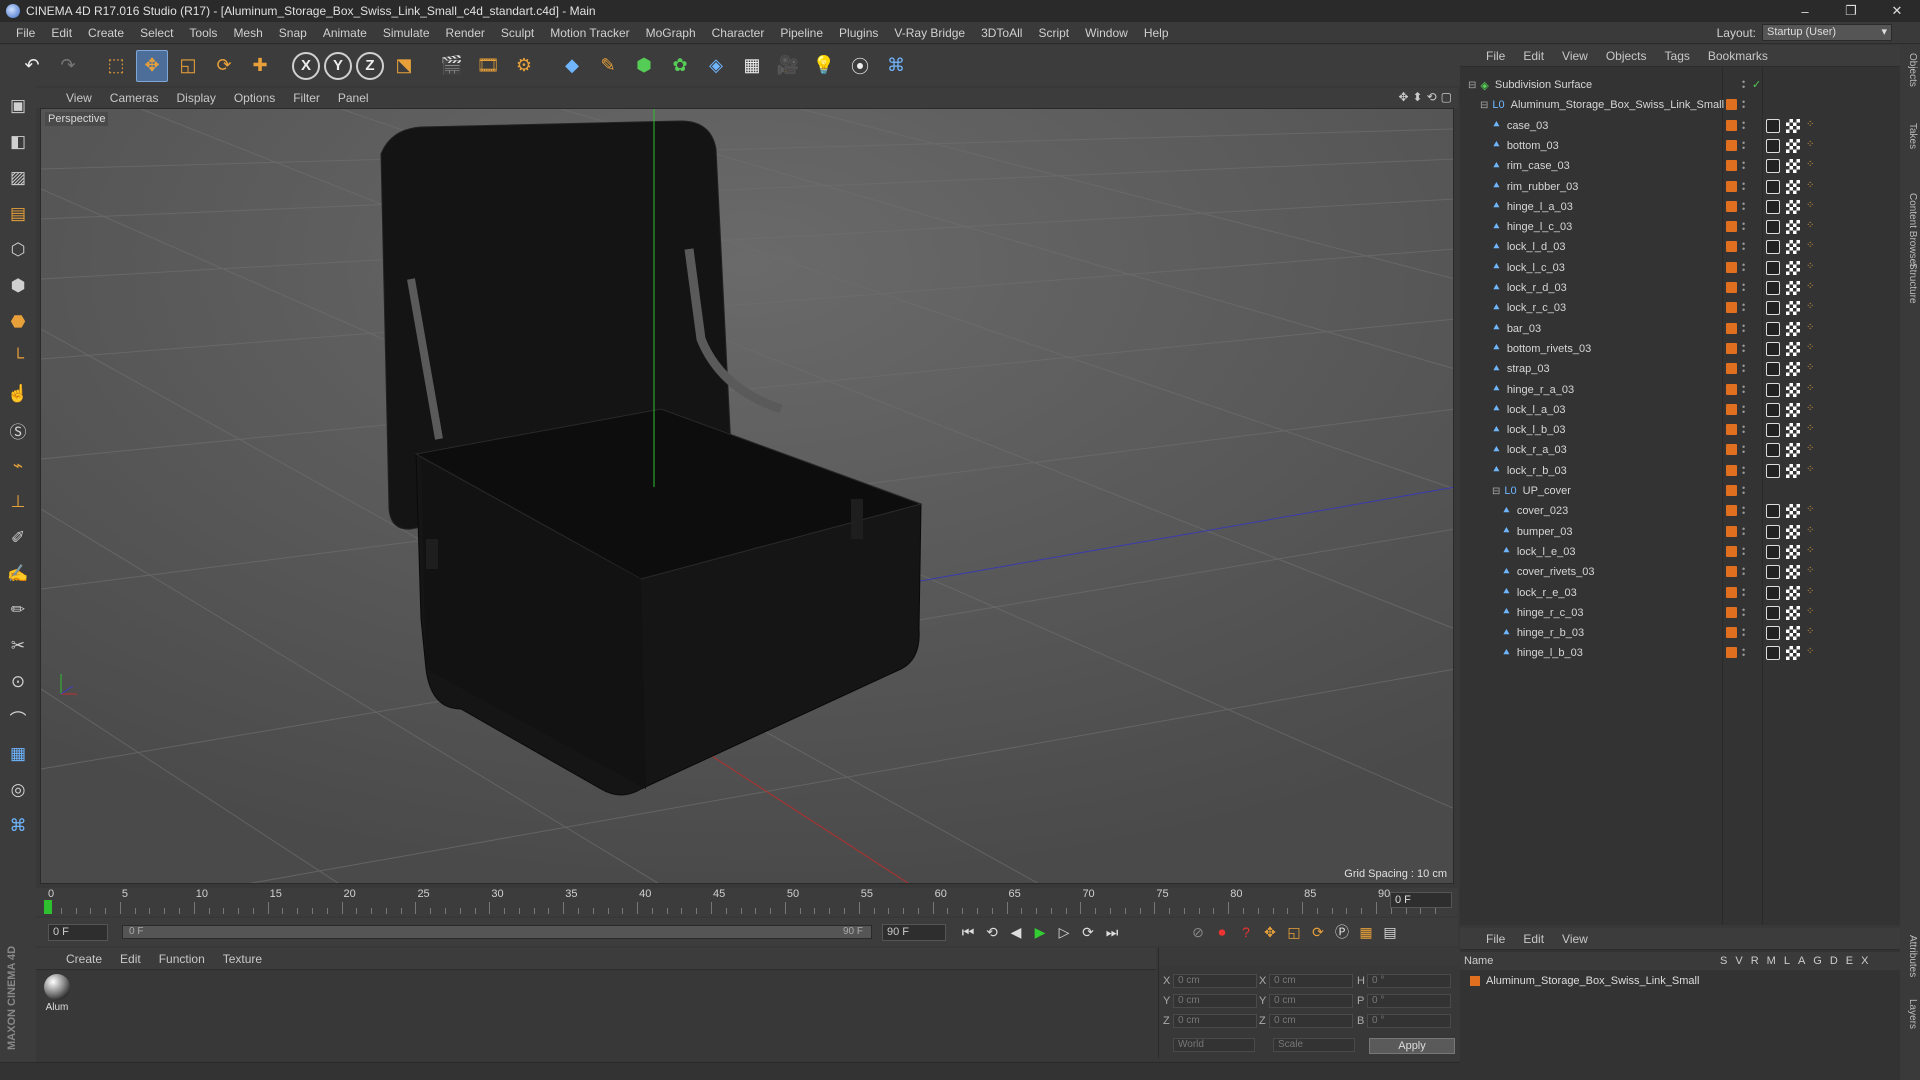 This screenshot has height=1080, width=1920. I want to click on scale-tool-icon: ◱, so click(188, 66).